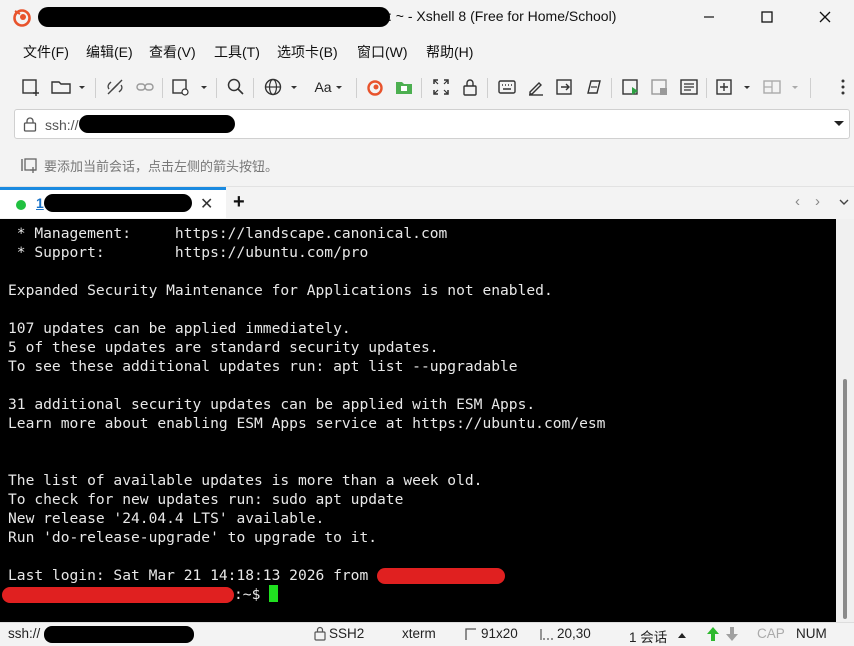 The width and height of the screenshot is (854, 646). I want to click on download-arrow-icon, so click(732, 634).